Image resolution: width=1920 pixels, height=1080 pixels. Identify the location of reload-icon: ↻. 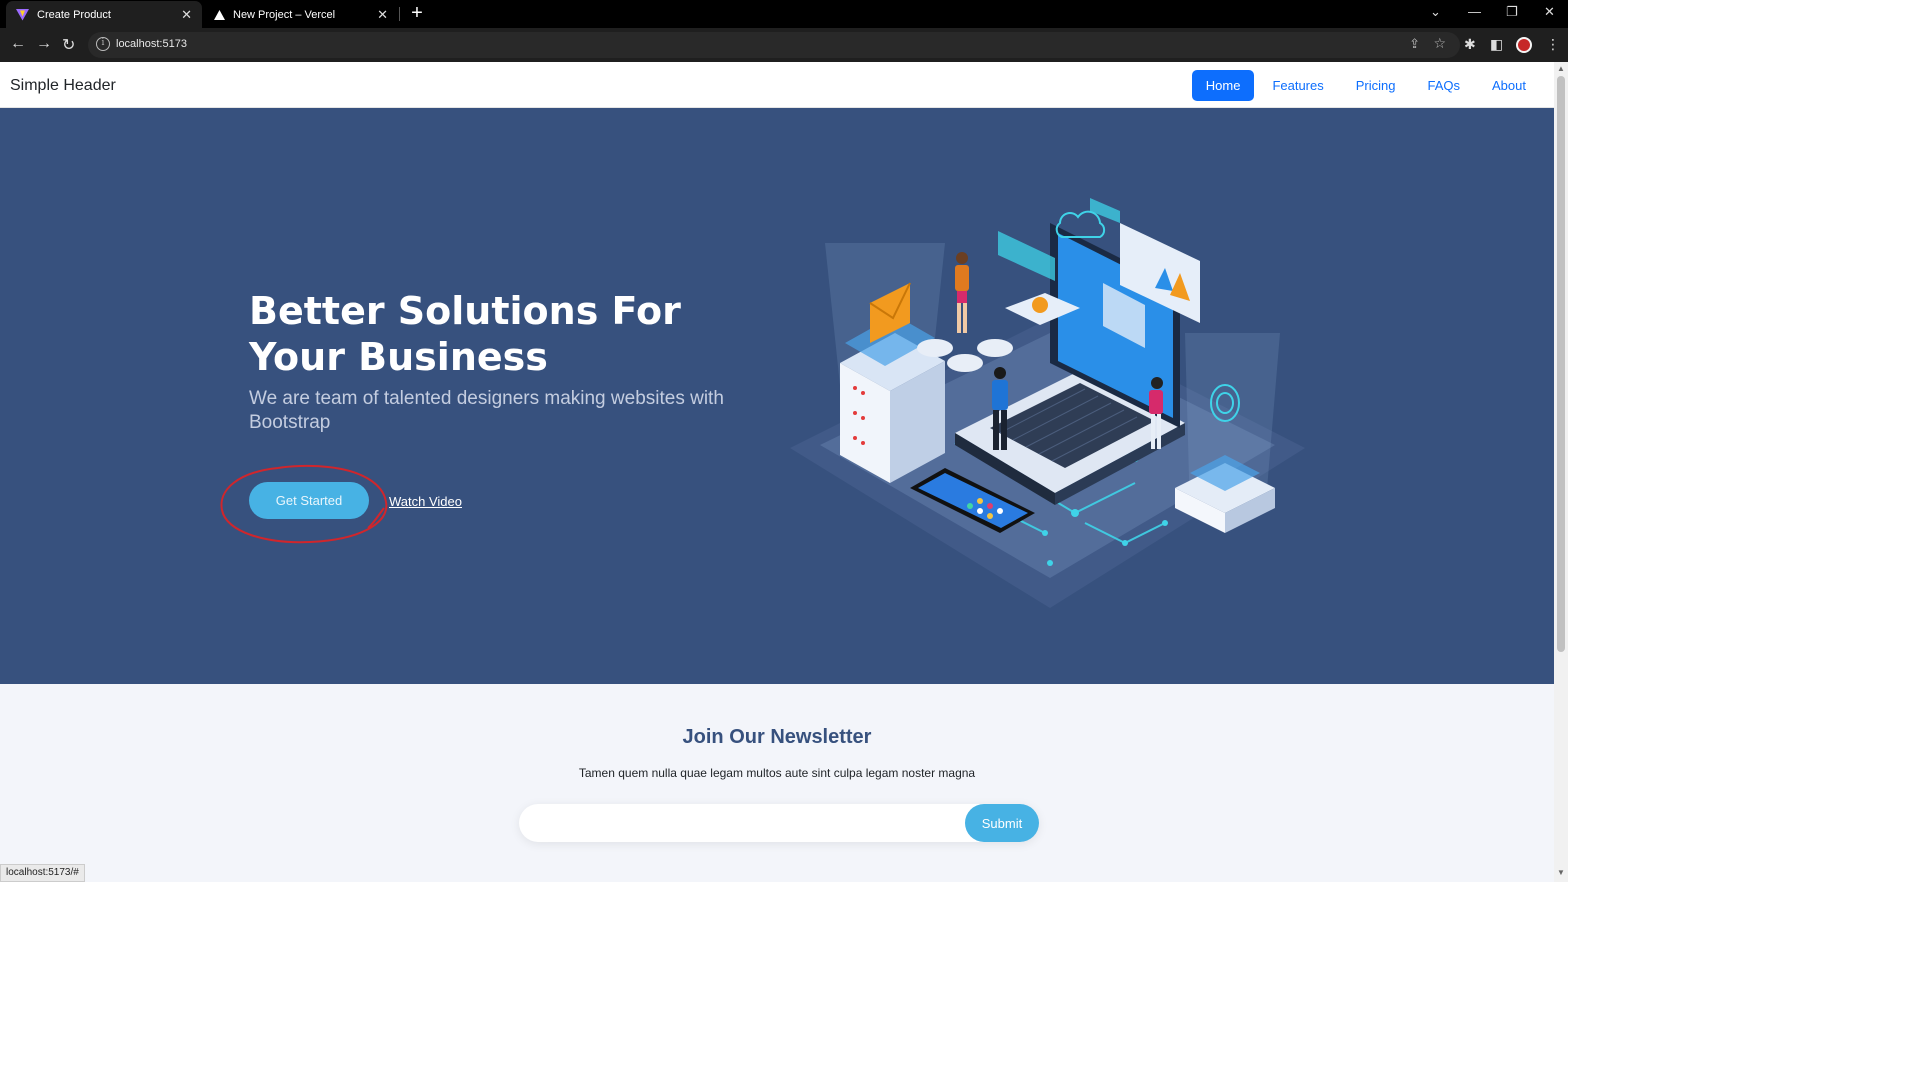
(68, 45).